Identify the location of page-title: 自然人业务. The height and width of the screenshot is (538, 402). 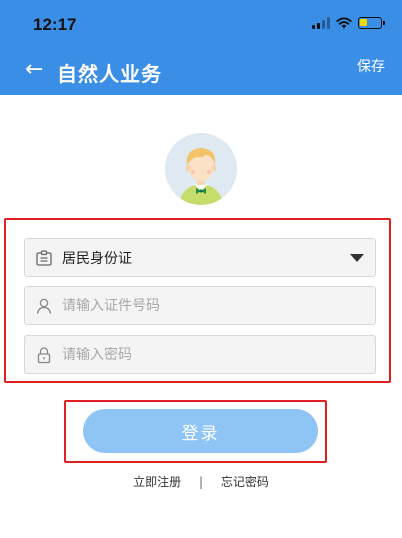
(109, 74).